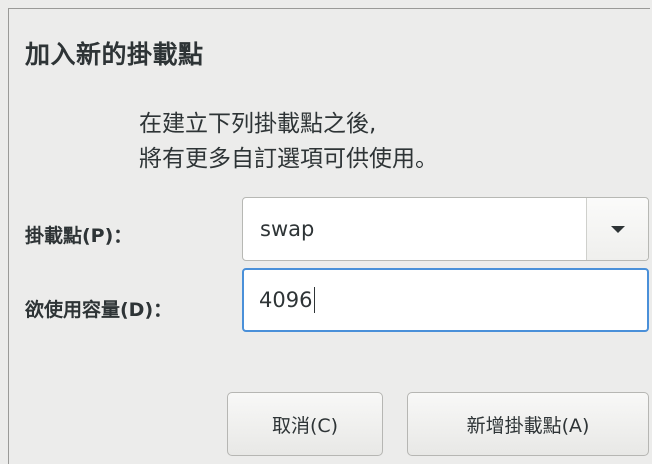 This screenshot has height=464, width=652. What do you see at coordinates (305, 424) in the screenshot?
I see `cancel-button: 取消(C)` at bounding box center [305, 424].